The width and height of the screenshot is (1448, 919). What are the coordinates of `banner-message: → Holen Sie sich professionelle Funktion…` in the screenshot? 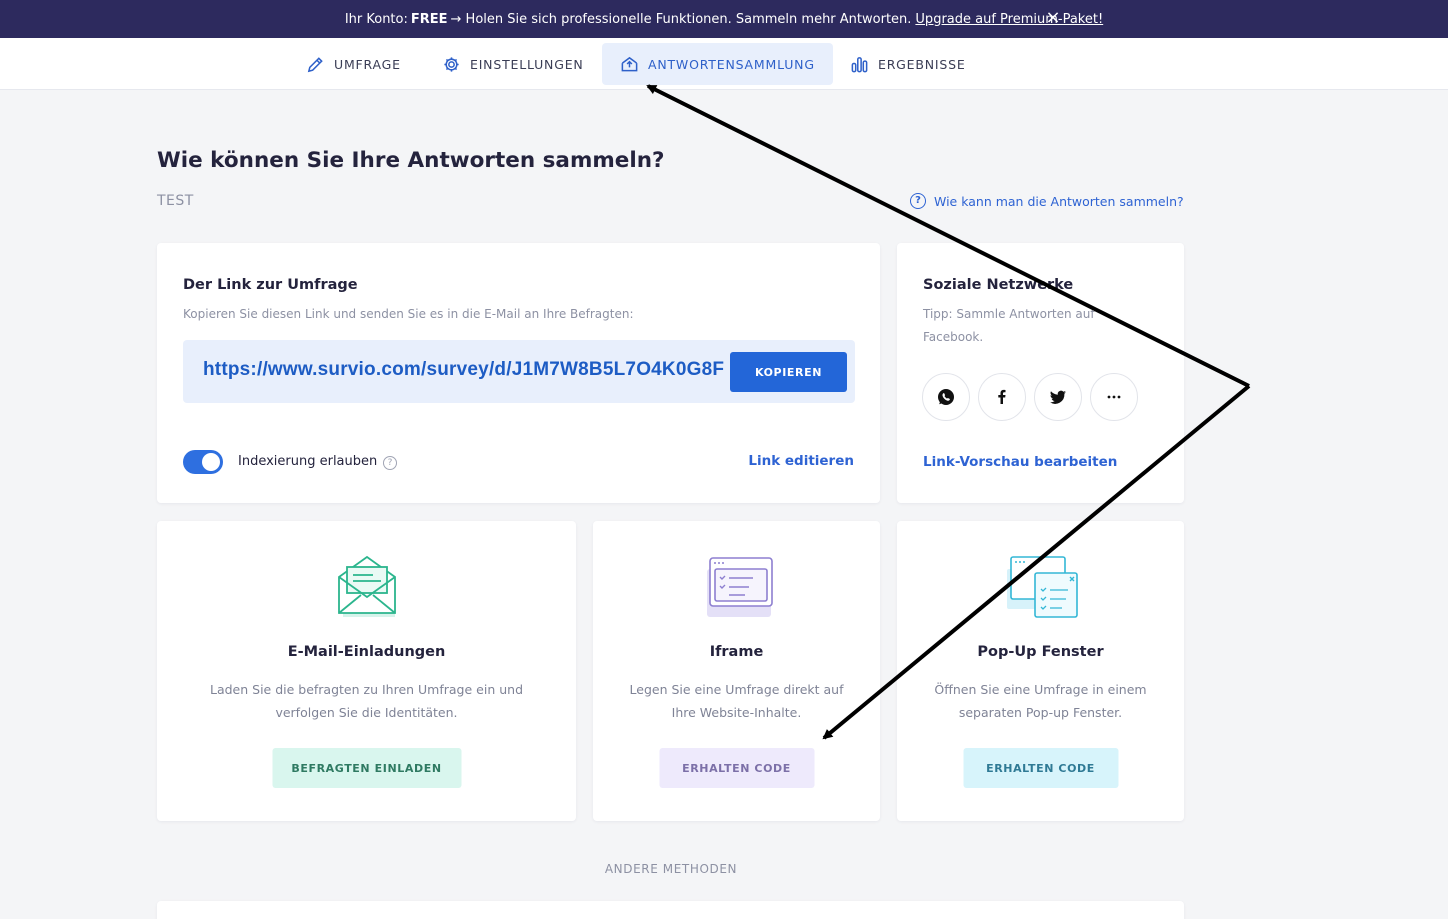 It's located at (681, 19).